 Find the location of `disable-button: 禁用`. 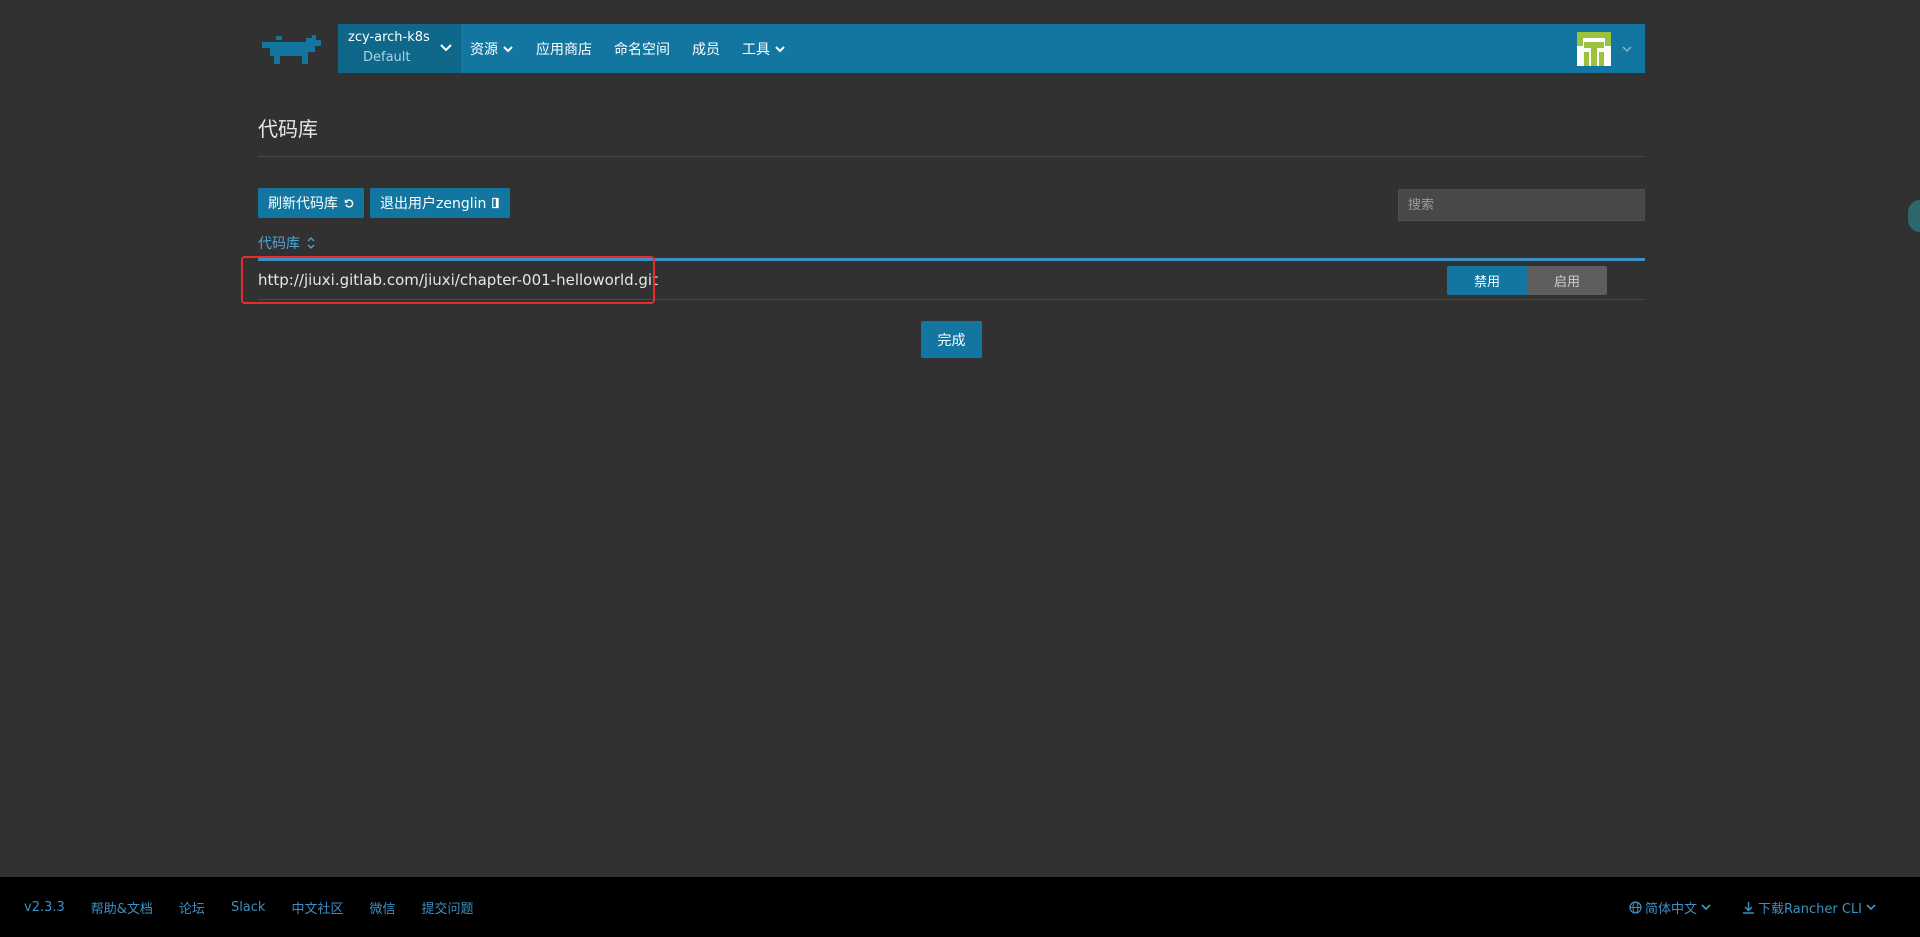

disable-button: 禁用 is located at coordinates (1487, 280).